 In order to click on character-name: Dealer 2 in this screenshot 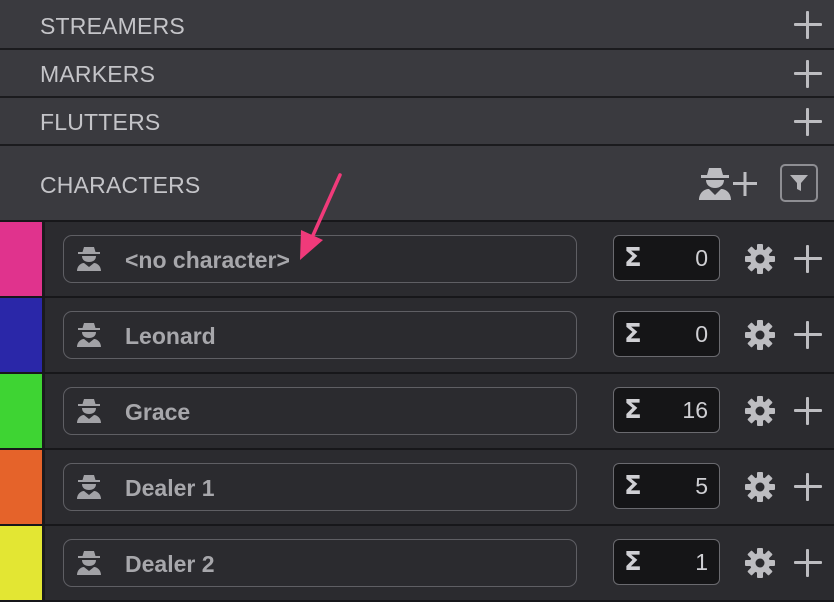, I will do `click(170, 564)`.